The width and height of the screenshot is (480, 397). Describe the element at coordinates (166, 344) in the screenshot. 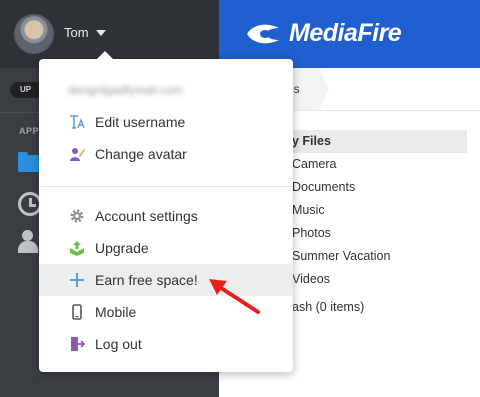

I see `menu-item-log-out: Log out` at that location.